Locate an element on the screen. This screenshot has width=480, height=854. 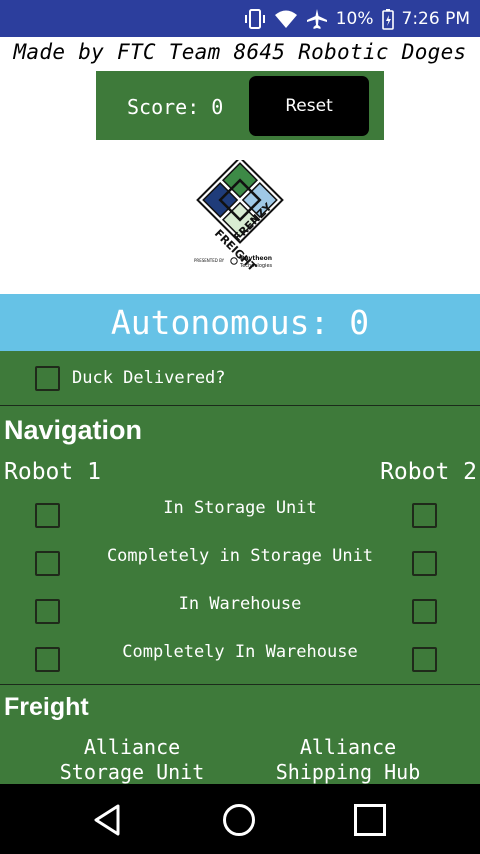
score-label: Score: 0 is located at coordinates (175, 107).